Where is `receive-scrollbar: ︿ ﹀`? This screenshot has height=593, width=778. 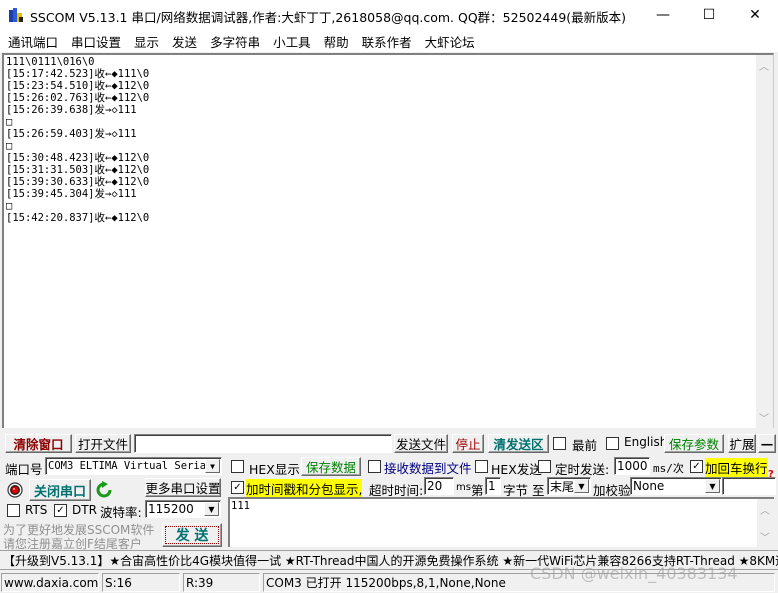
receive-scrollbar: ︿ ﹀ is located at coordinates (764, 241).